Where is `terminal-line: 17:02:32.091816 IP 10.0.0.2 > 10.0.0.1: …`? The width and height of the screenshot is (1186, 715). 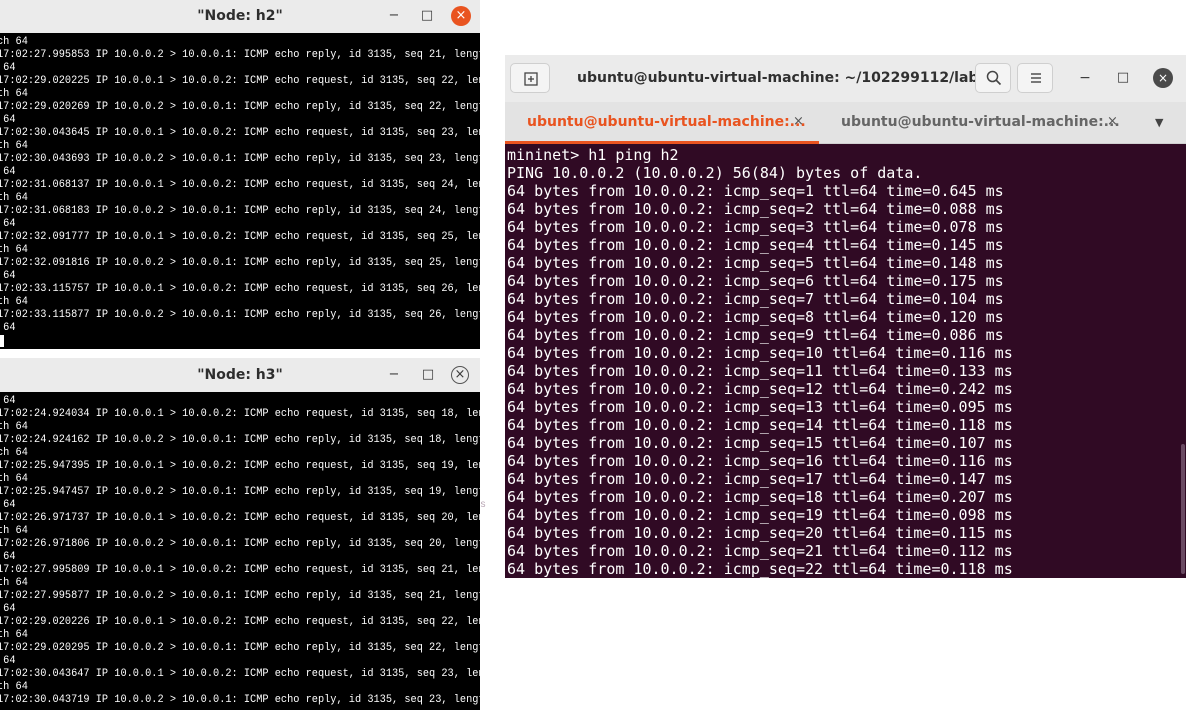
terminal-line: 17:02:32.091816 IP 10.0.0.2 > 10.0.0.1: … is located at coordinates (240, 263).